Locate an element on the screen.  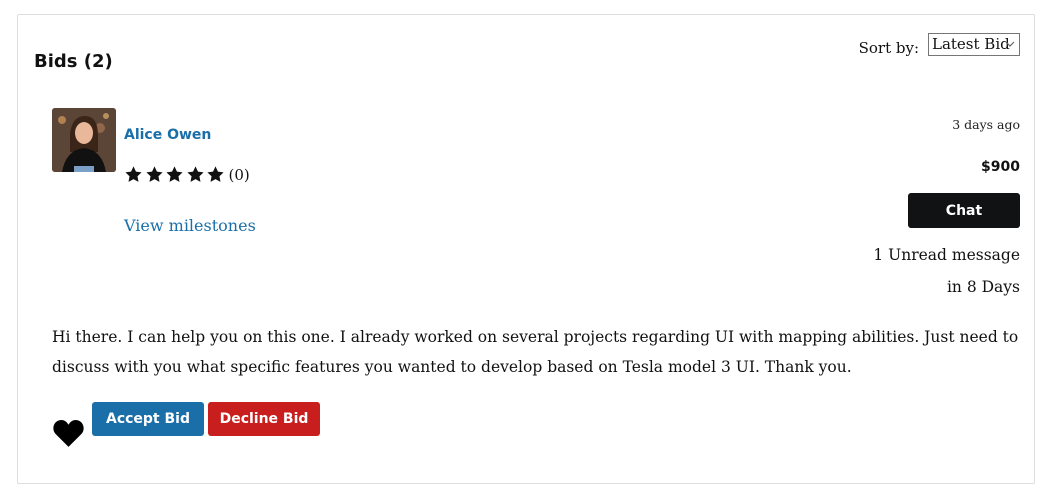
rating: (0) is located at coordinates (187, 174).